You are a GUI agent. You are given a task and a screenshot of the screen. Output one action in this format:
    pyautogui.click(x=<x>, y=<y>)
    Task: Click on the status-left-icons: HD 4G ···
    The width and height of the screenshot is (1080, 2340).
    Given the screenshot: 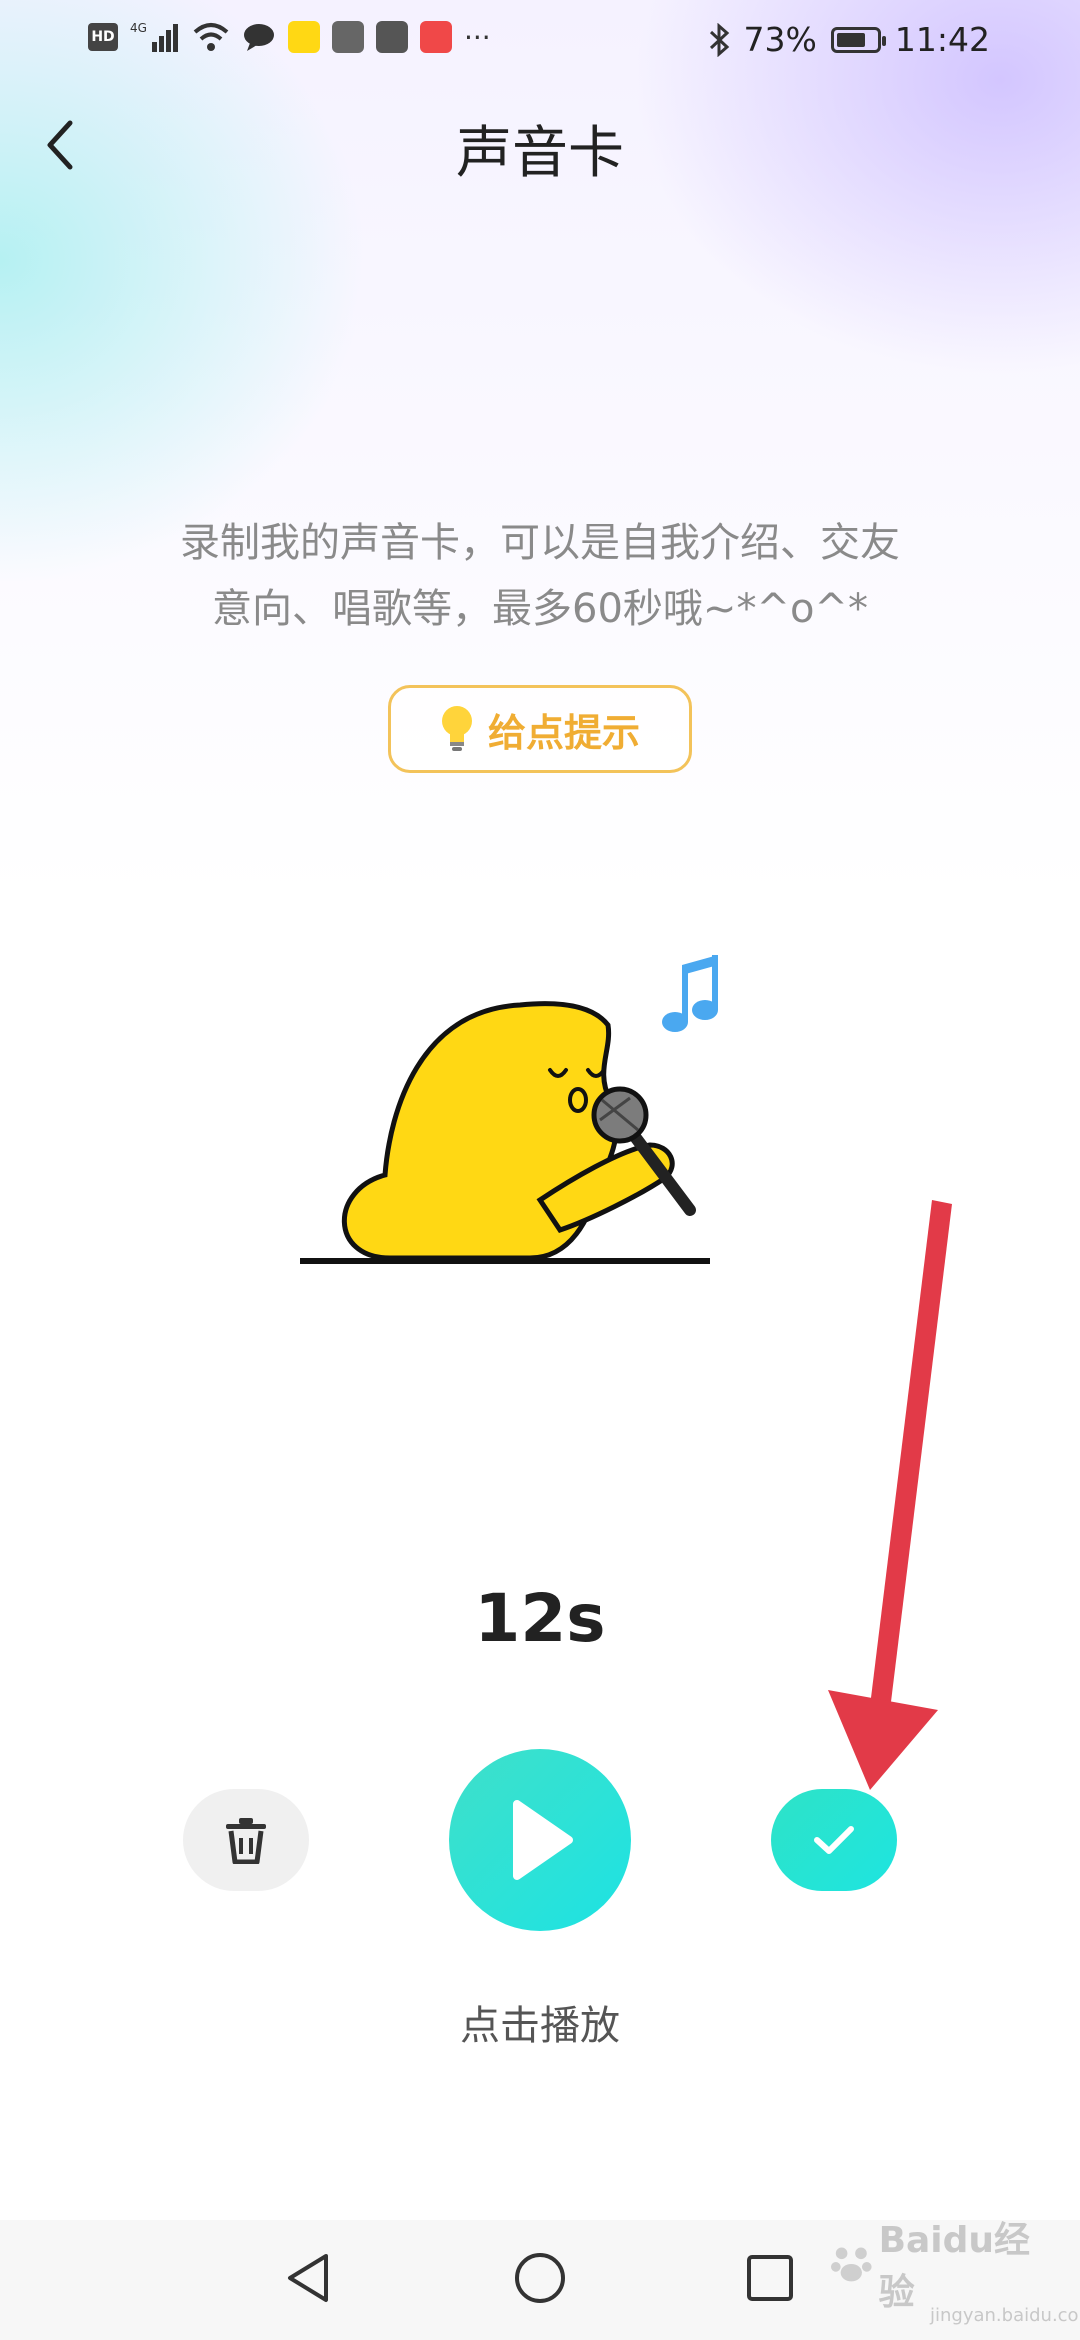 What is the action you would take?
    pyautogui.click(x=289, y=37)
    